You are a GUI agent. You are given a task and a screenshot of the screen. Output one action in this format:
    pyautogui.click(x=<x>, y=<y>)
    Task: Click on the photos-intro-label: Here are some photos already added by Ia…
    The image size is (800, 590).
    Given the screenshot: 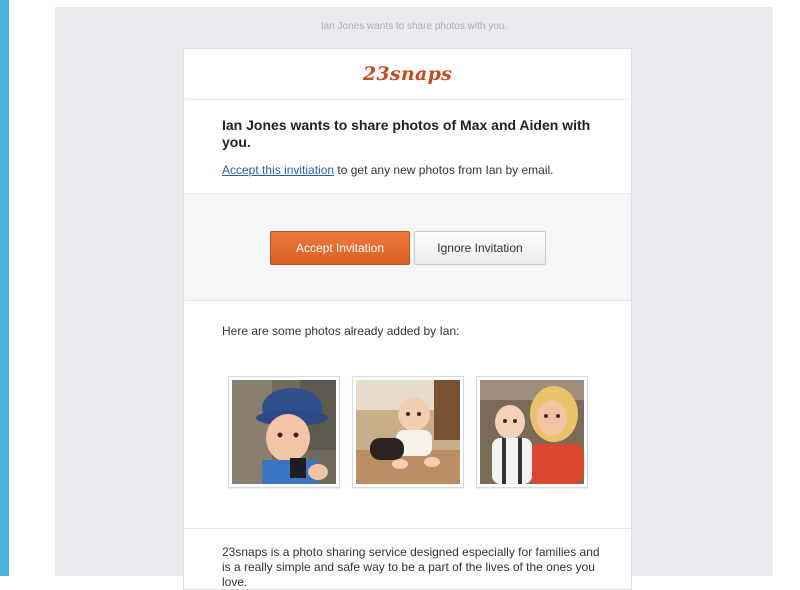 What is the action you would take?
    pyautogui.click(x=341, y=331)
    